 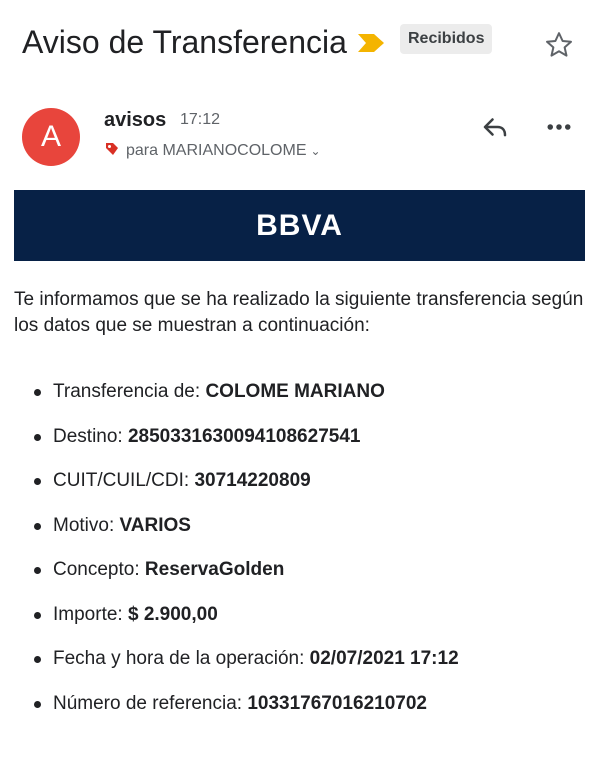 I want to click on detail-label: Número de referencia:, so click(x=148, y=703).